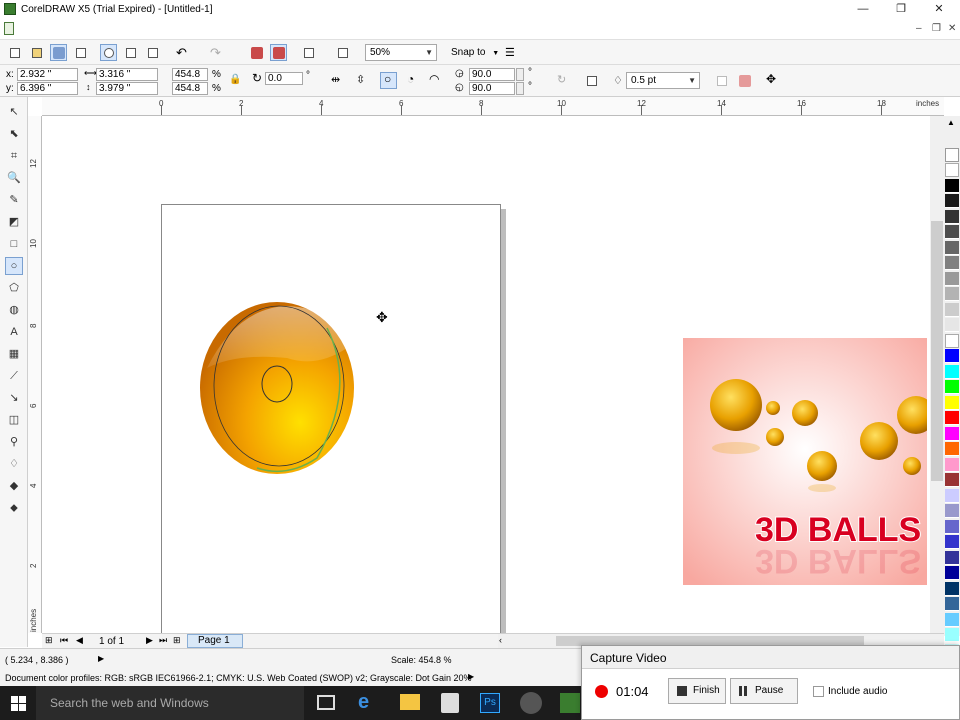 The image size is (960, 720). What do you see at coordinates (278, 52) in the screenshot?
I see `export-button` at bounding box center [278, 52].